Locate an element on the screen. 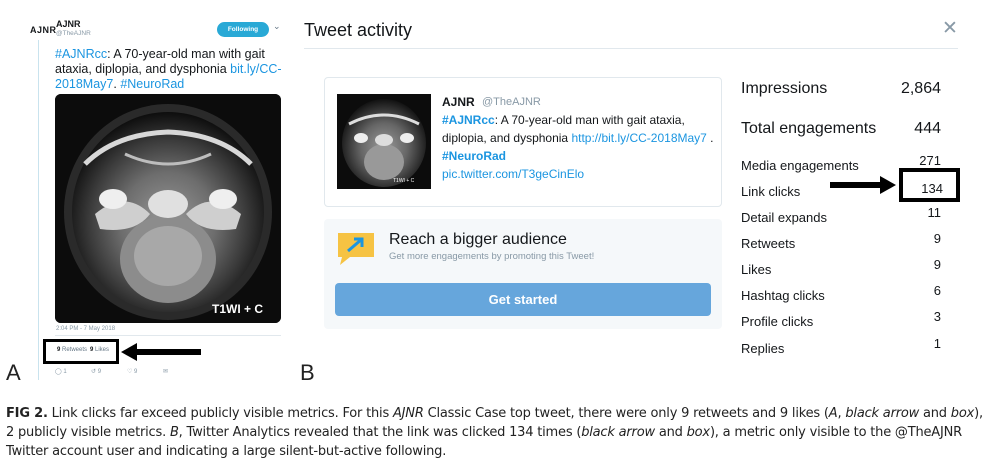 This screenshot has width=991, height=469. card-account-handle: @TheAJNR is located at coordinates (511, 102).